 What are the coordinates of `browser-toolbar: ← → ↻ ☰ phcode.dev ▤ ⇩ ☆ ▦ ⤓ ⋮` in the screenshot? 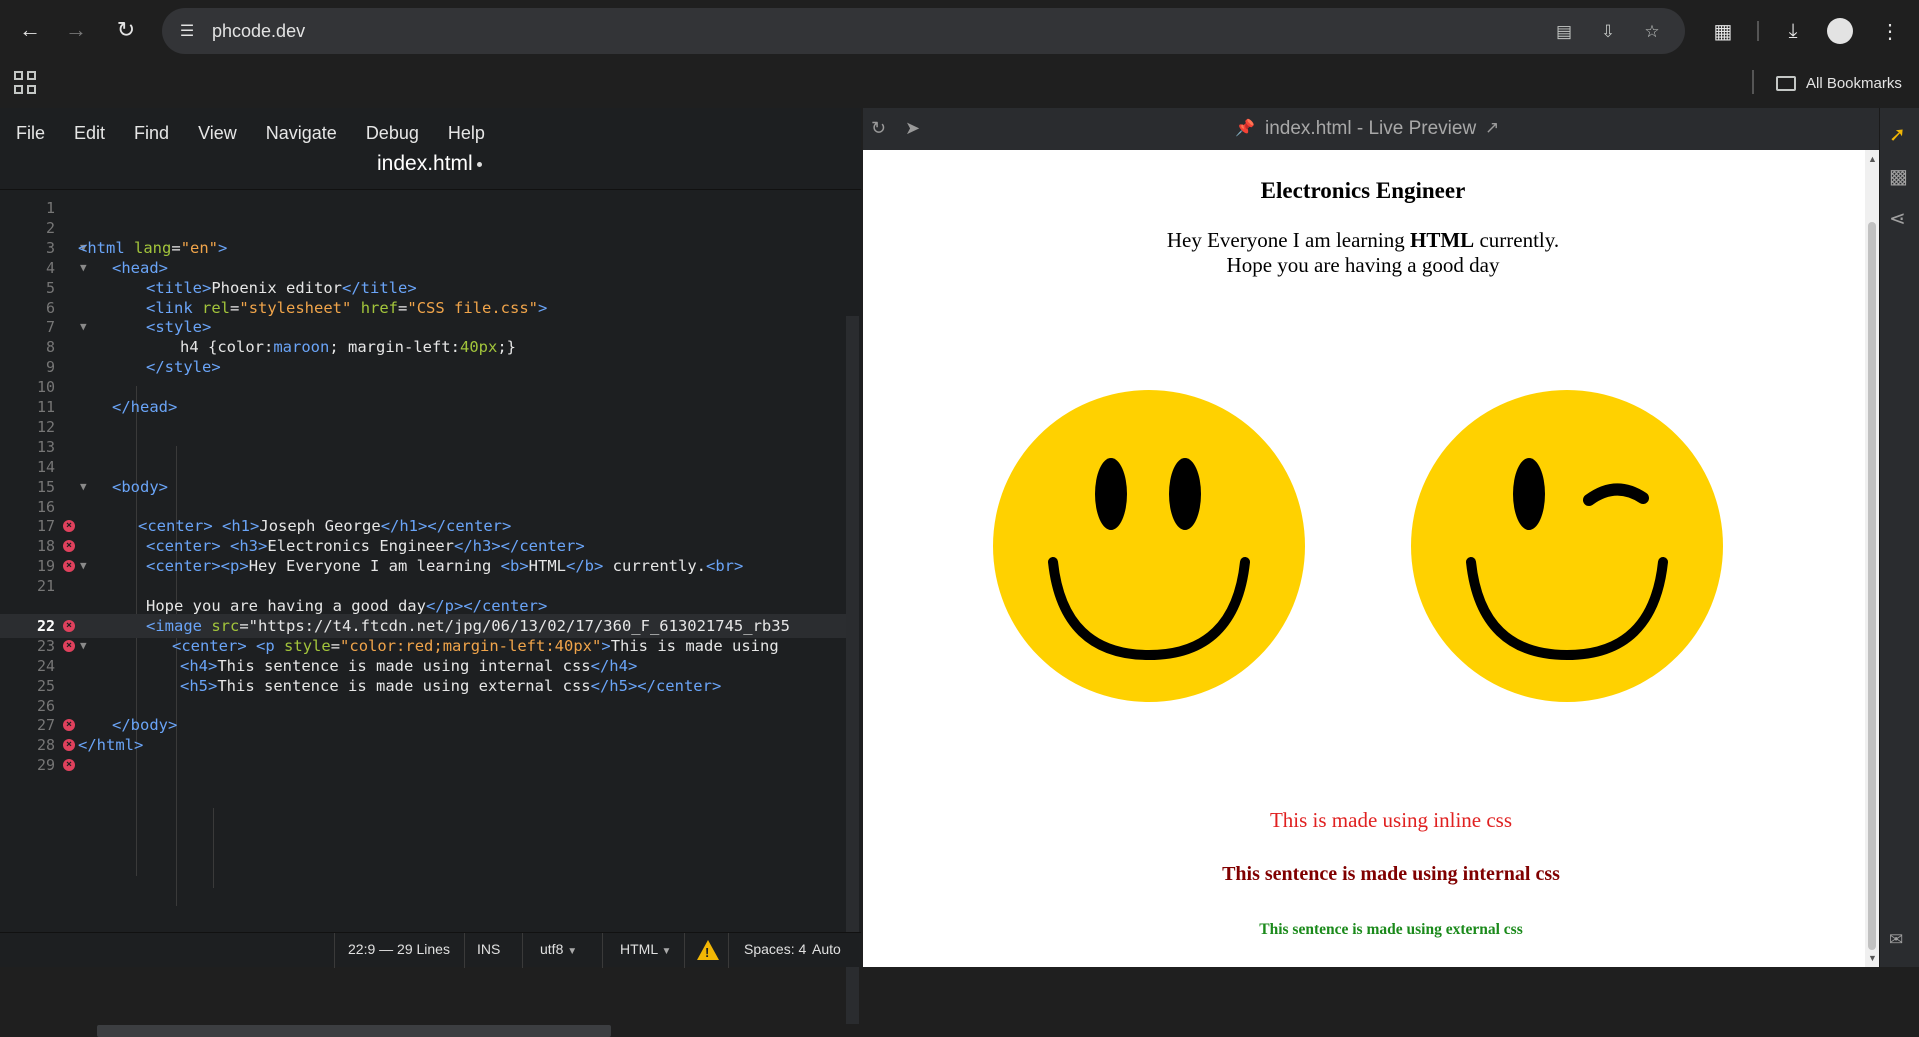 It's located at (959, 31).